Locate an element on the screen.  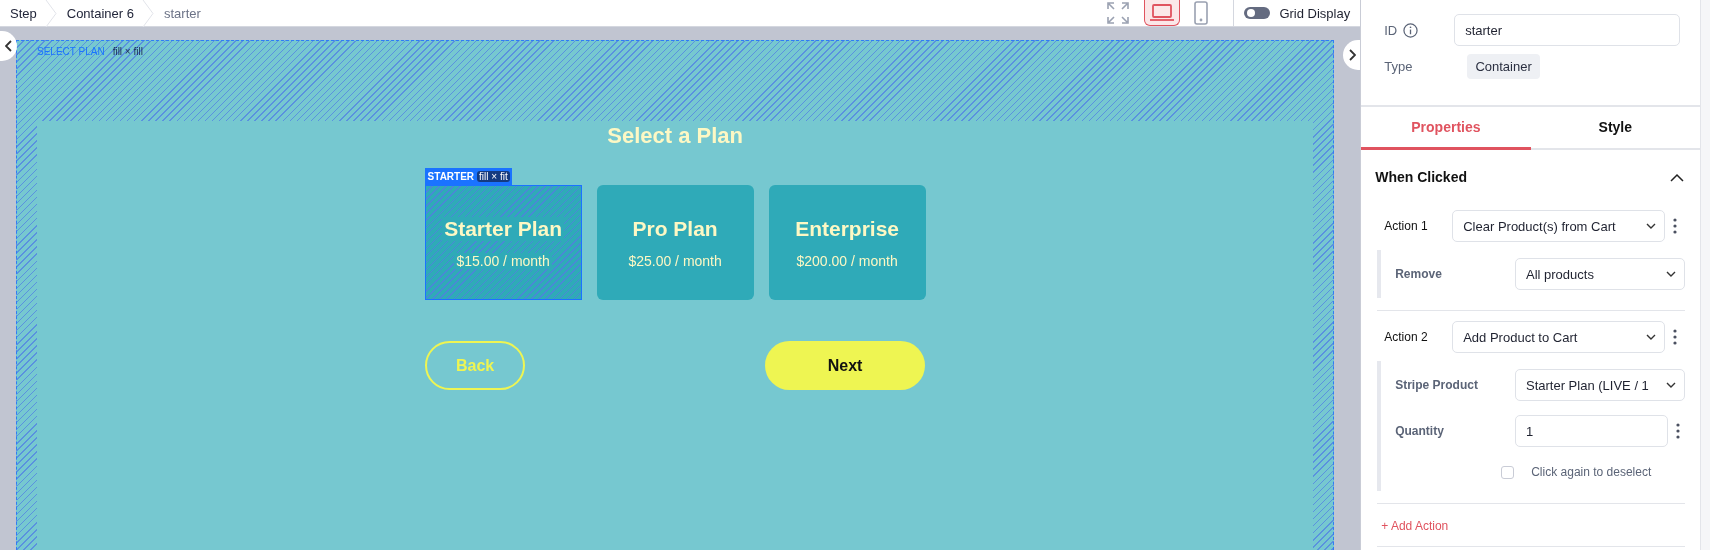
breadcrumb-item: Container 6 is located at coordinates (104, 13).